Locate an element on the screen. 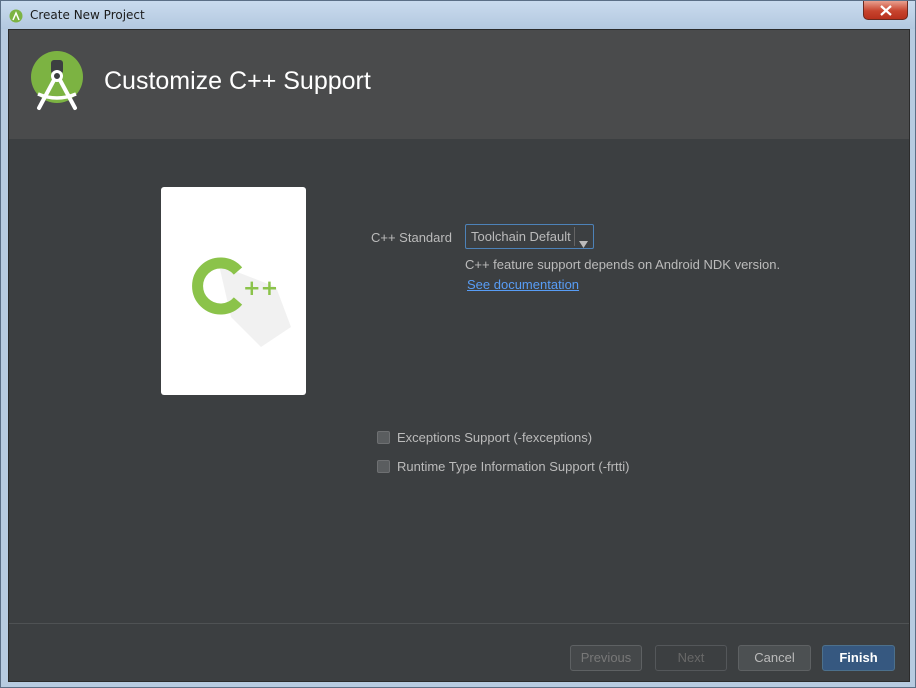  footer-divider is located at coordinates (459, 623).